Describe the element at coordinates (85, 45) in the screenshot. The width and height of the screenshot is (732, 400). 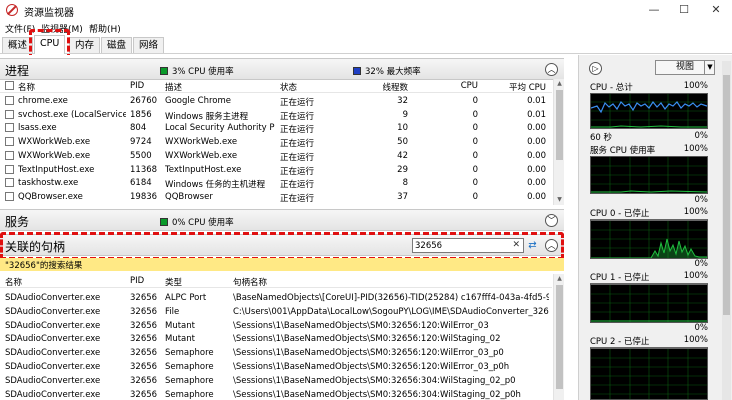
I see `tab-memory: 内存` at that location.